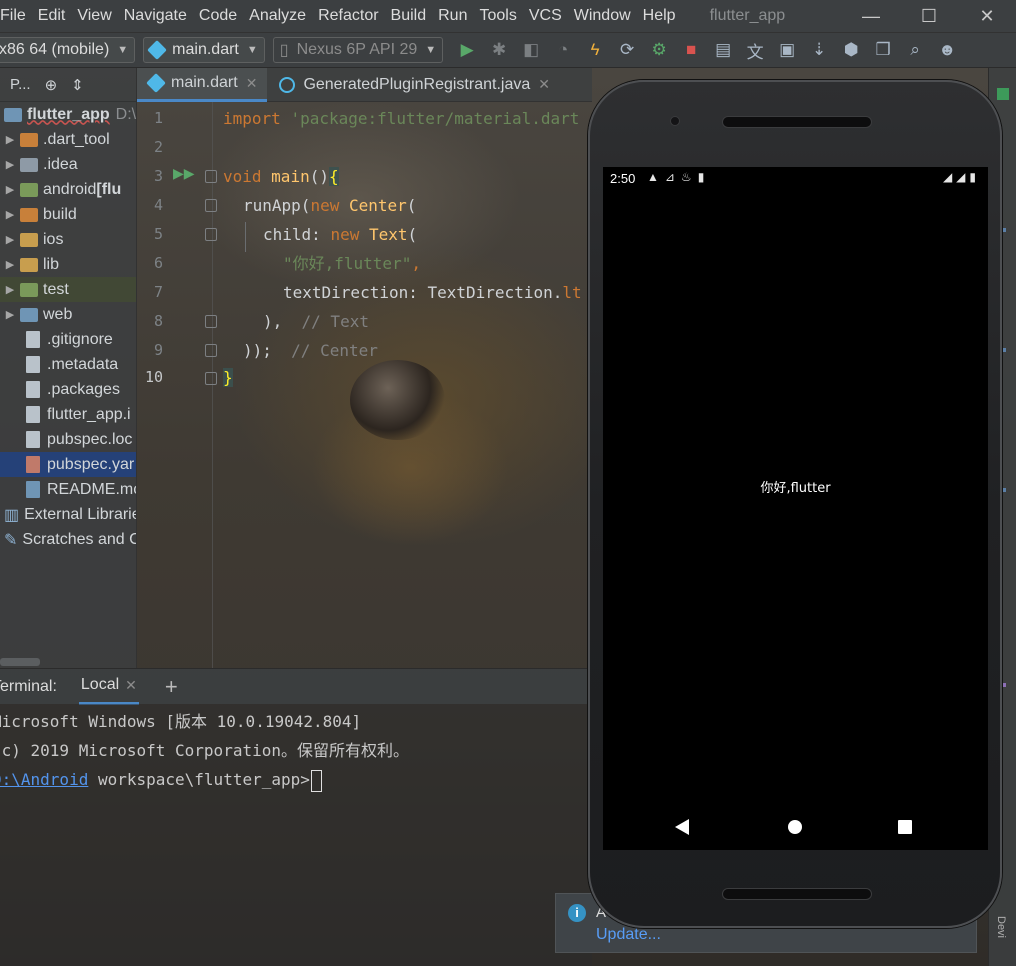 The width and height of the screenshot is (1016, 966). Describe the element at coordinates (659, 16) in the screenshot. I see `menu-help: Help` at that location.